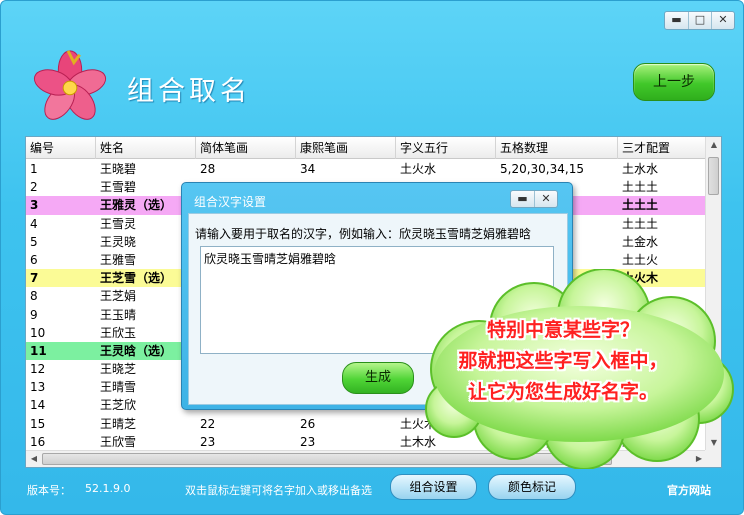 This screenshot has height=515, width=744. What do you see at coordinates (562, 330) in the screenshot?
I see `callout-line-1: 特别中意某些字？` at bounding box center [562, 330].